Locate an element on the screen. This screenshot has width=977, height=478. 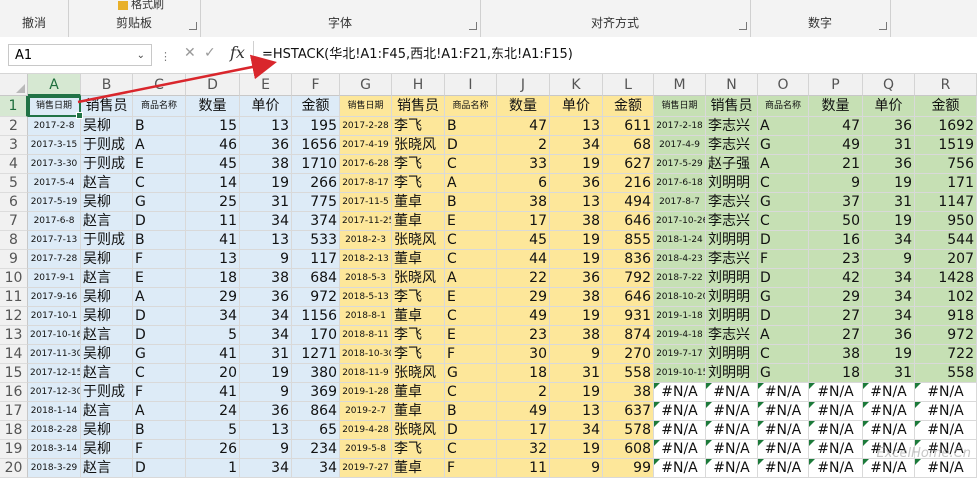
table-cell: 2017-7-13 is located at coordinates (54, 240).